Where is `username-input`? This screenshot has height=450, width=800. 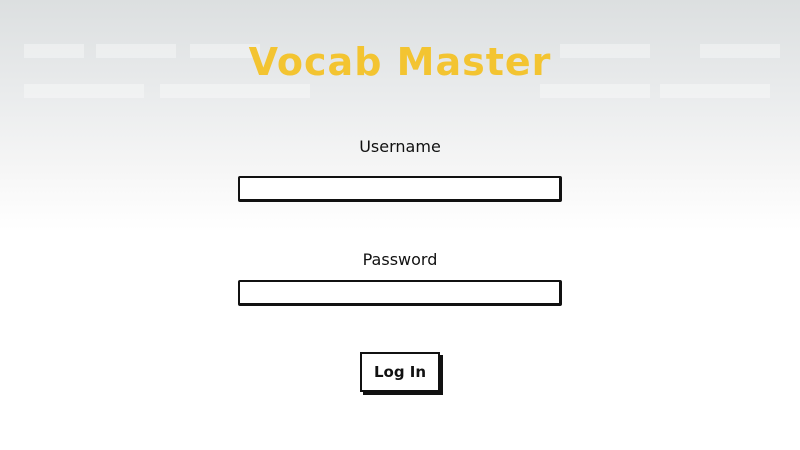 username-input is located at coordinates (400, 189).